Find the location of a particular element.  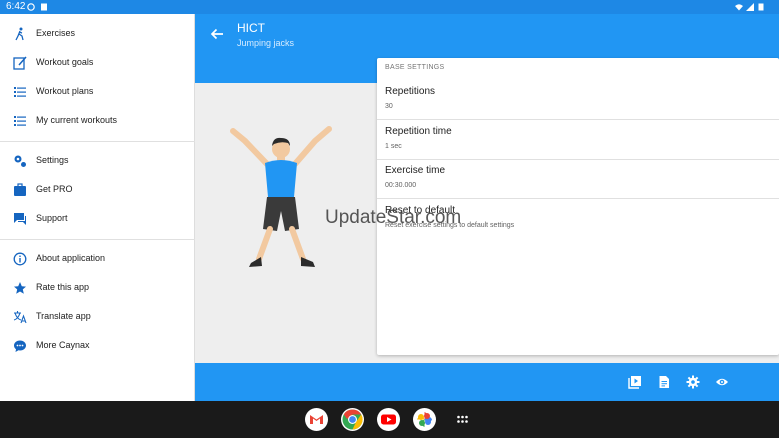

system-taskbar is located at coordinates (389, 419).